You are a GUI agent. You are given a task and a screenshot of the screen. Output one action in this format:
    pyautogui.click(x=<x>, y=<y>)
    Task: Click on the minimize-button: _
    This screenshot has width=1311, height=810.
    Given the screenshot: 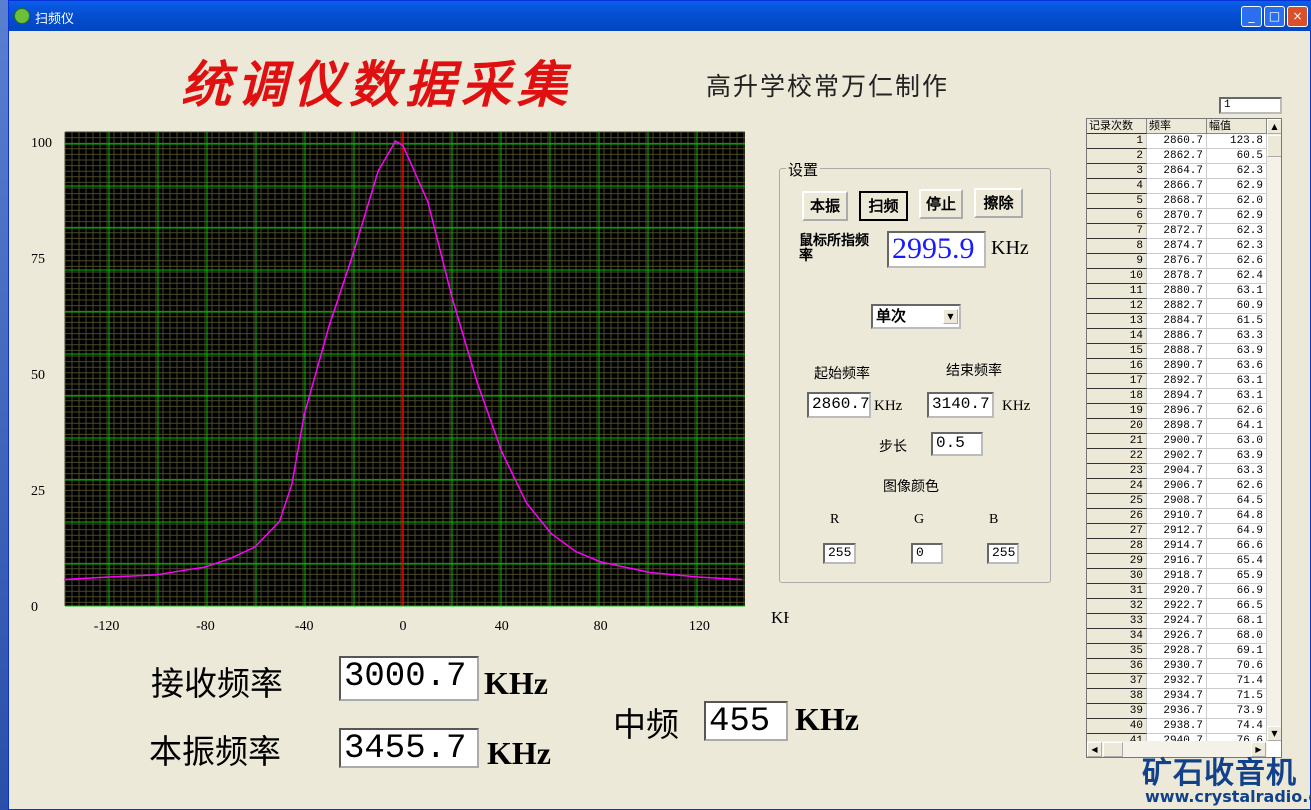 What is the action you would take?
    pyautogui.click(x=1251, y=16)
    